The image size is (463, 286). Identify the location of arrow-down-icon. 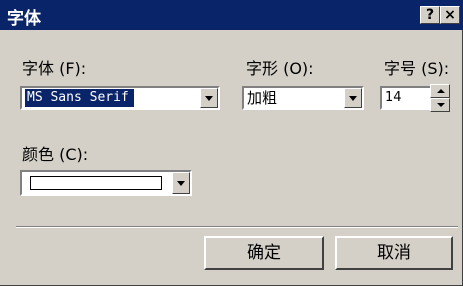
(441, 105).